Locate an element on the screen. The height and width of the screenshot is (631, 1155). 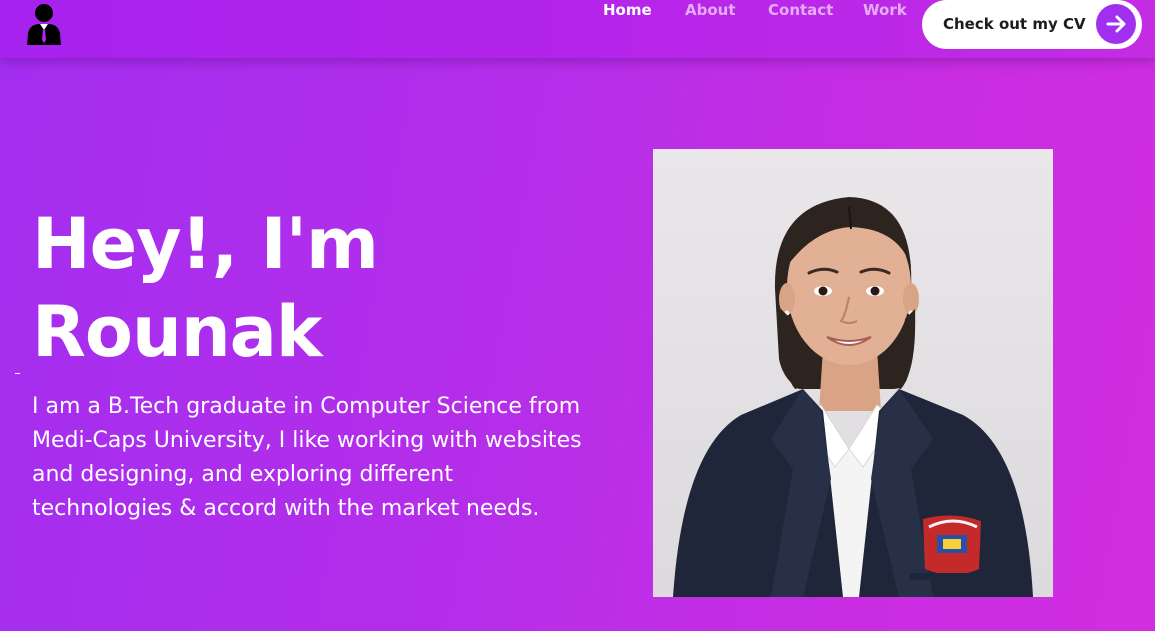
navbar: Home About Contact Work Check out my CV is located at coordinates (577, 29).